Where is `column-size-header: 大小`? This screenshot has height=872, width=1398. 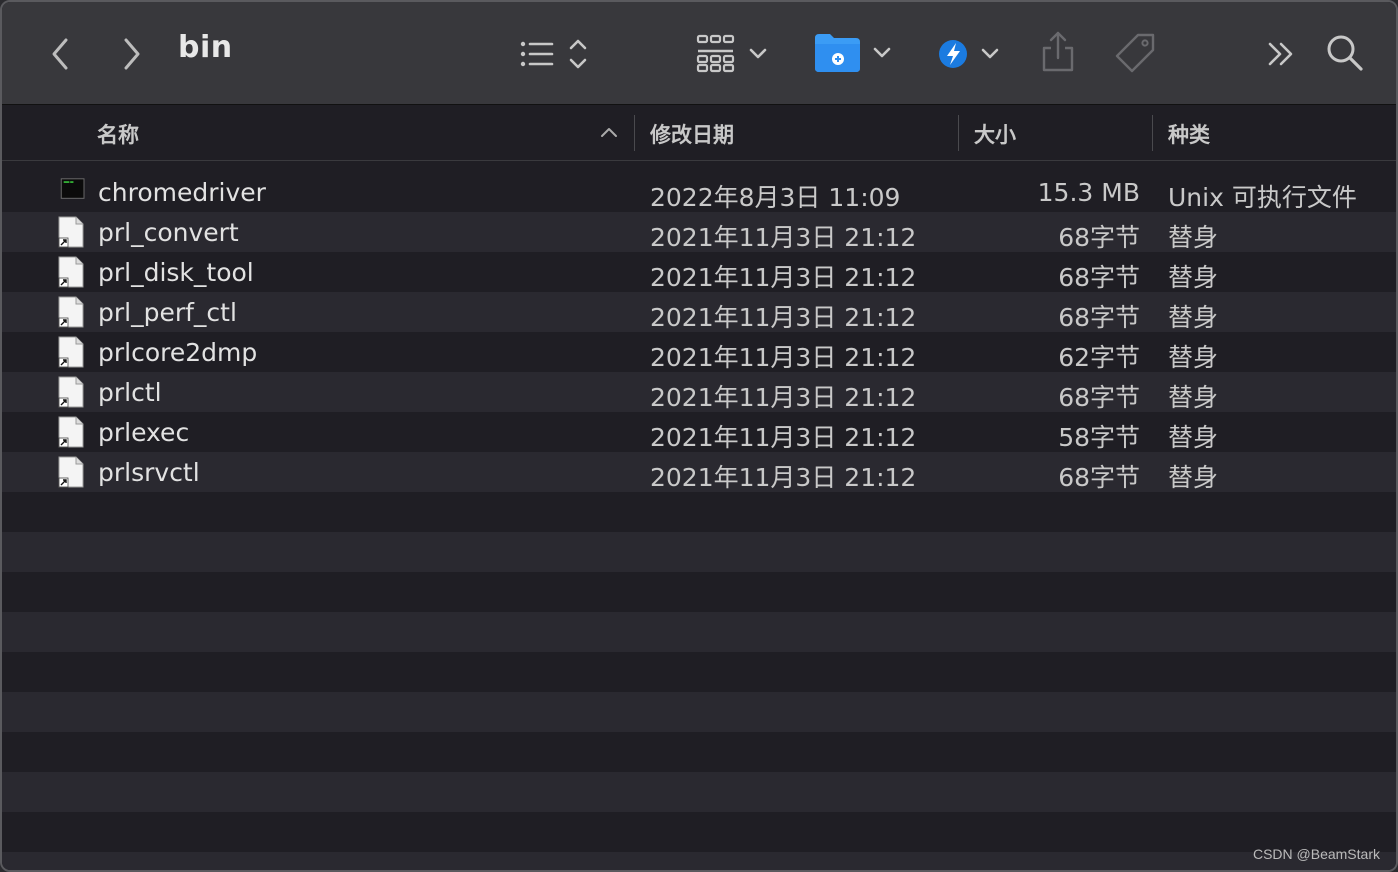 column-size-header: 大小 is located at coordinates (995, 134).